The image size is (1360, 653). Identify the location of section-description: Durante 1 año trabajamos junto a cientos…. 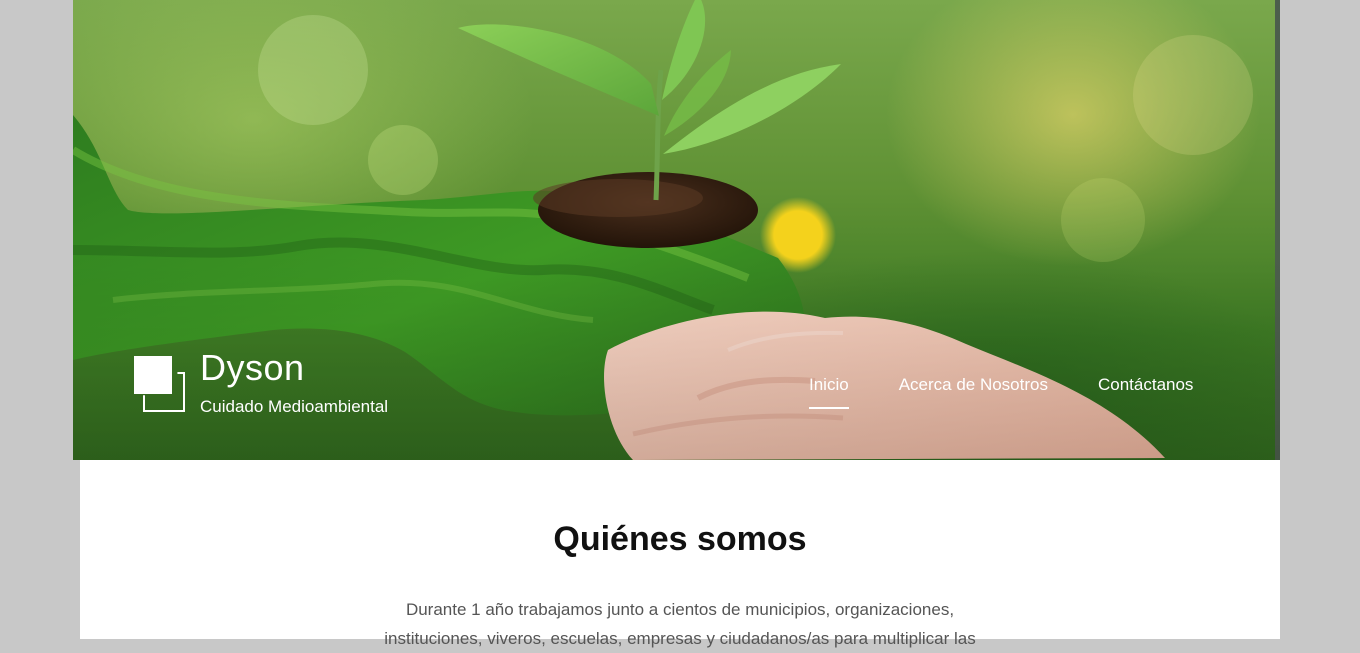
(680, 624).